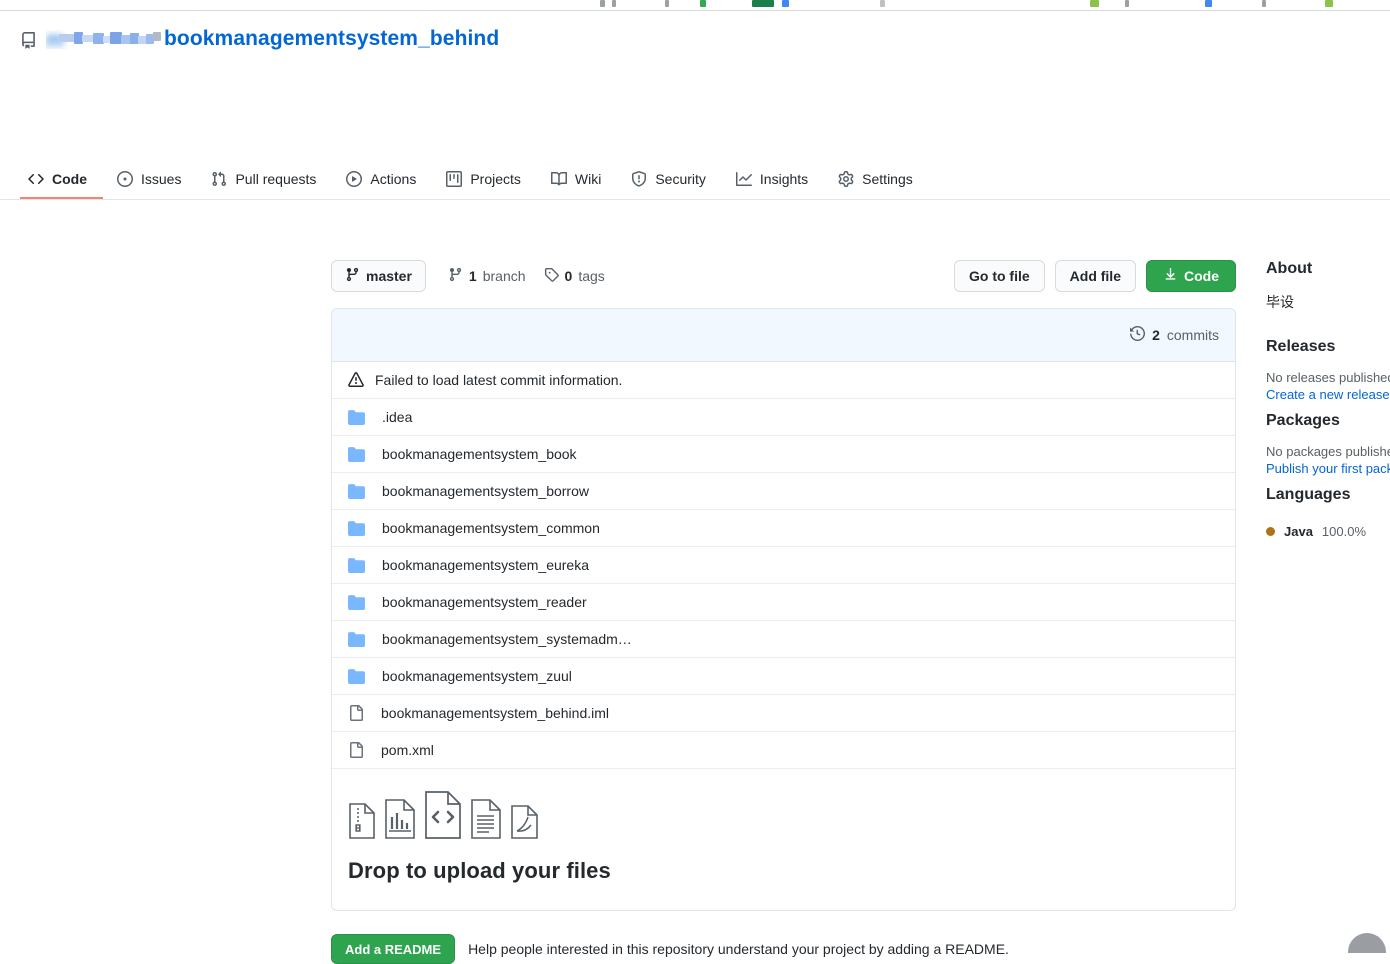 The height and width of the screenshot is (964, 1390). What do you see at coordinates (276, 179) in the screenshot?
I see `tab-label: Pull requests` at bounding box center [276, 179].